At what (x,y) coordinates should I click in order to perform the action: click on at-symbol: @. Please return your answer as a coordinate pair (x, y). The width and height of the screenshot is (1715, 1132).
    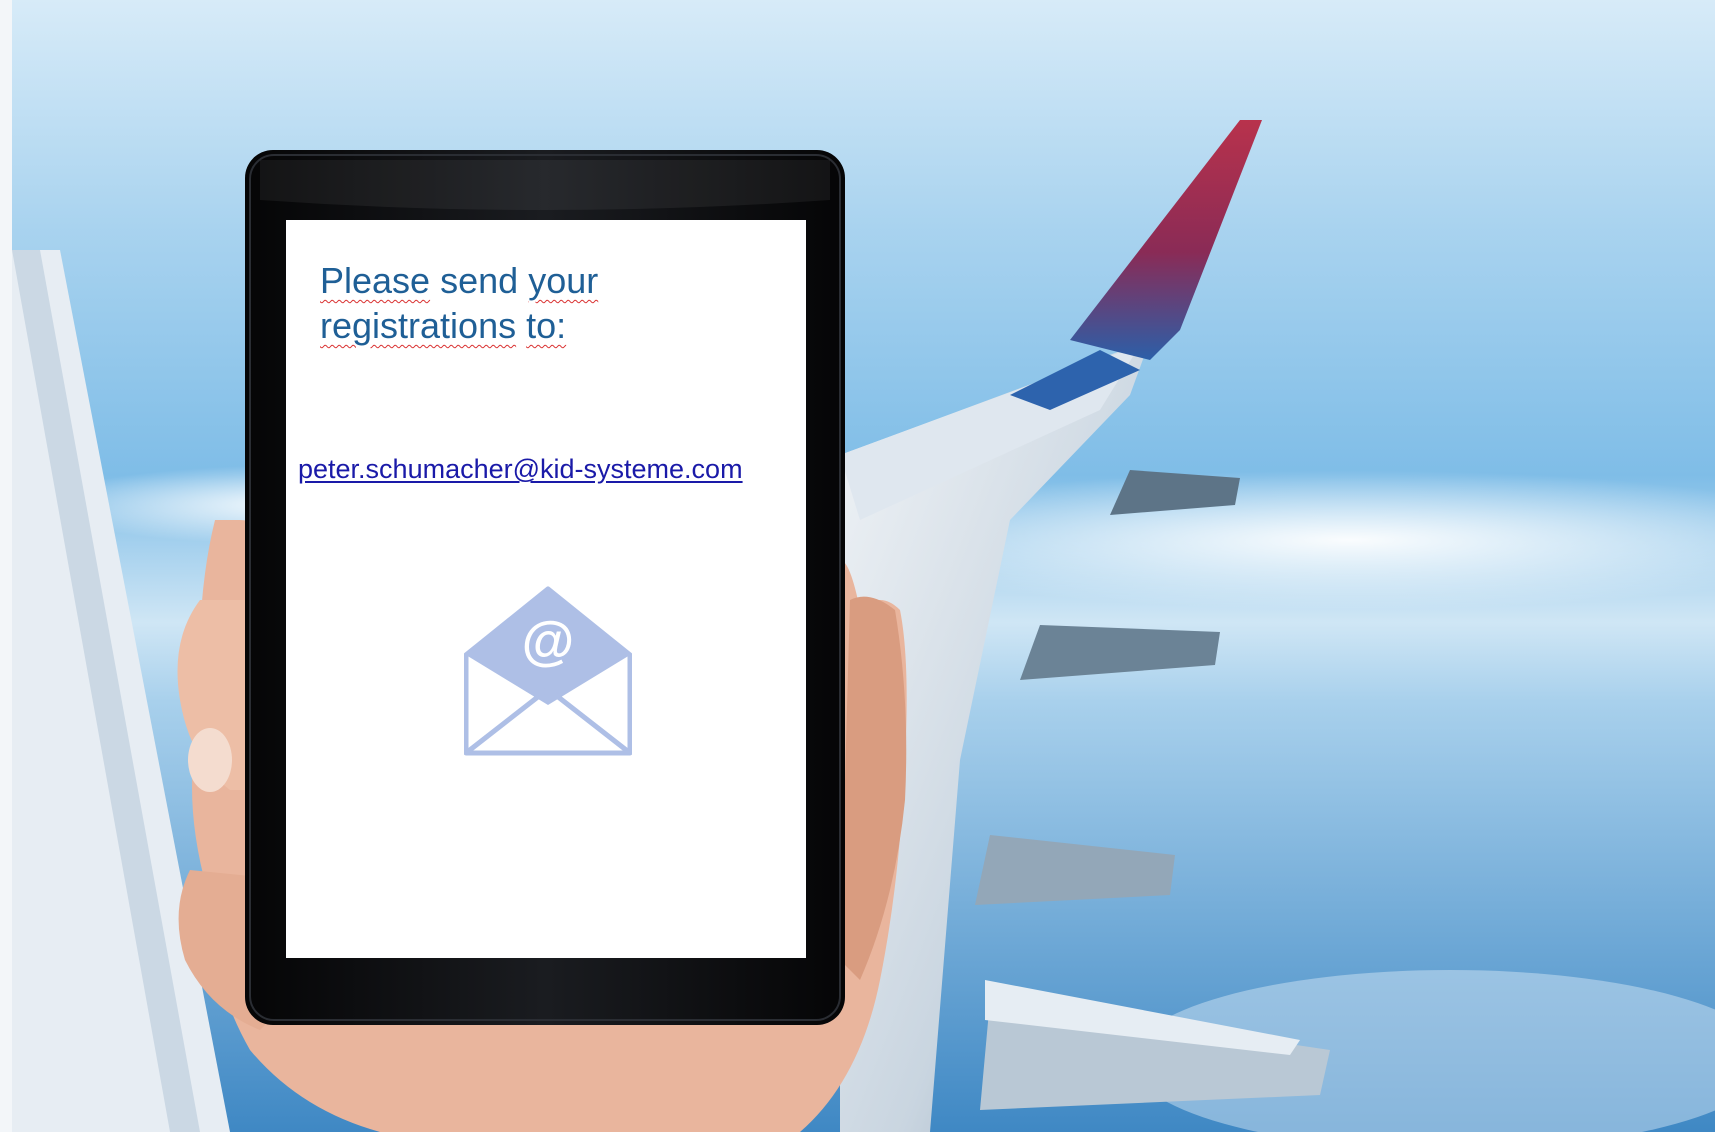
    Looking at the image, I should click on (548, 641).